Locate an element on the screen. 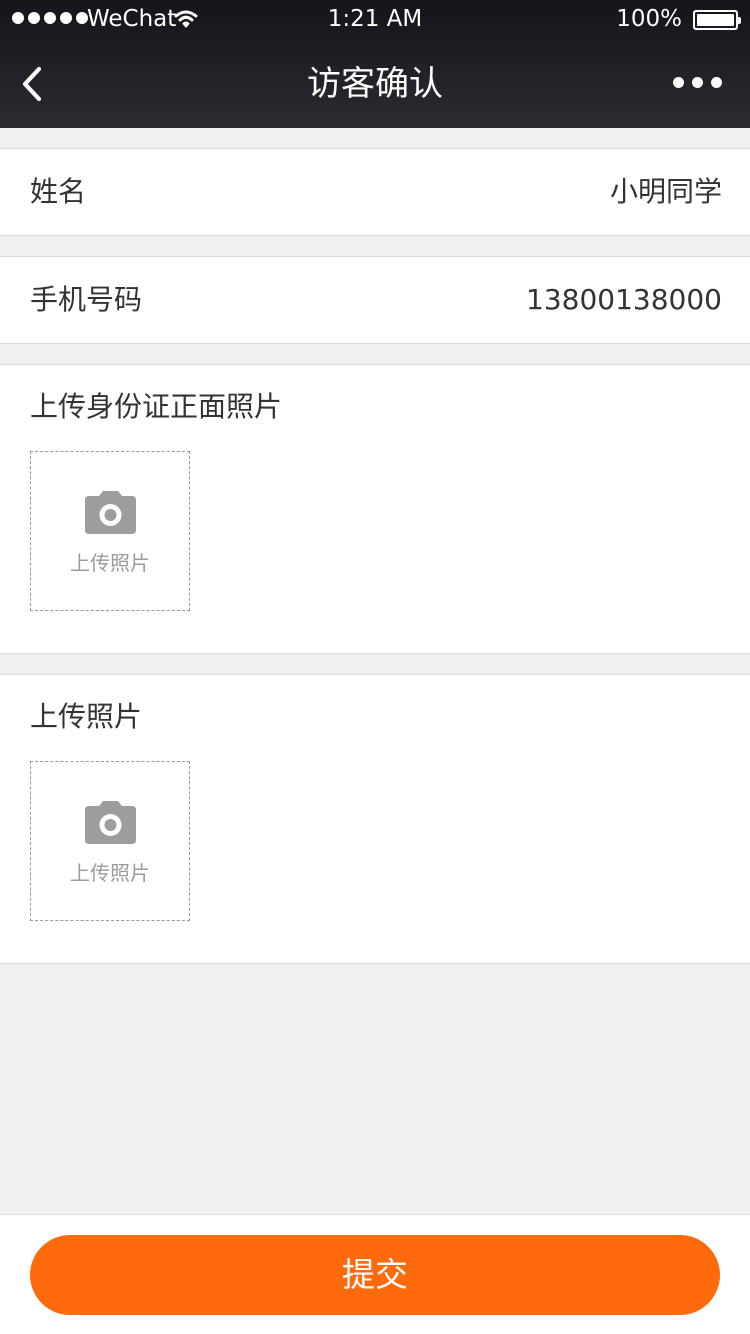  photo-upload-button: 上传照片 is located at coordinates (110, 841).